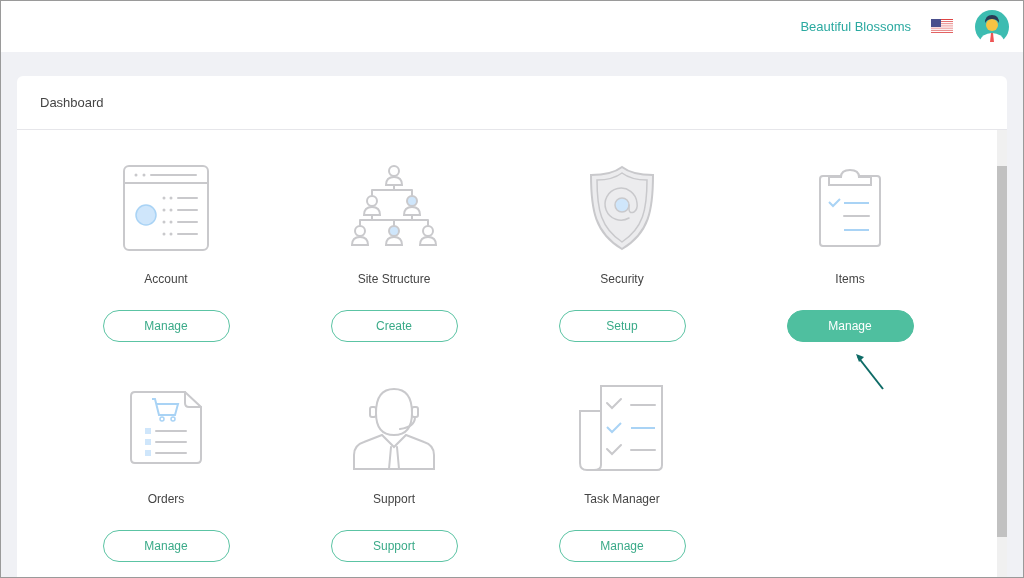  I want to click on pointer-arrow, so click(870, 372).